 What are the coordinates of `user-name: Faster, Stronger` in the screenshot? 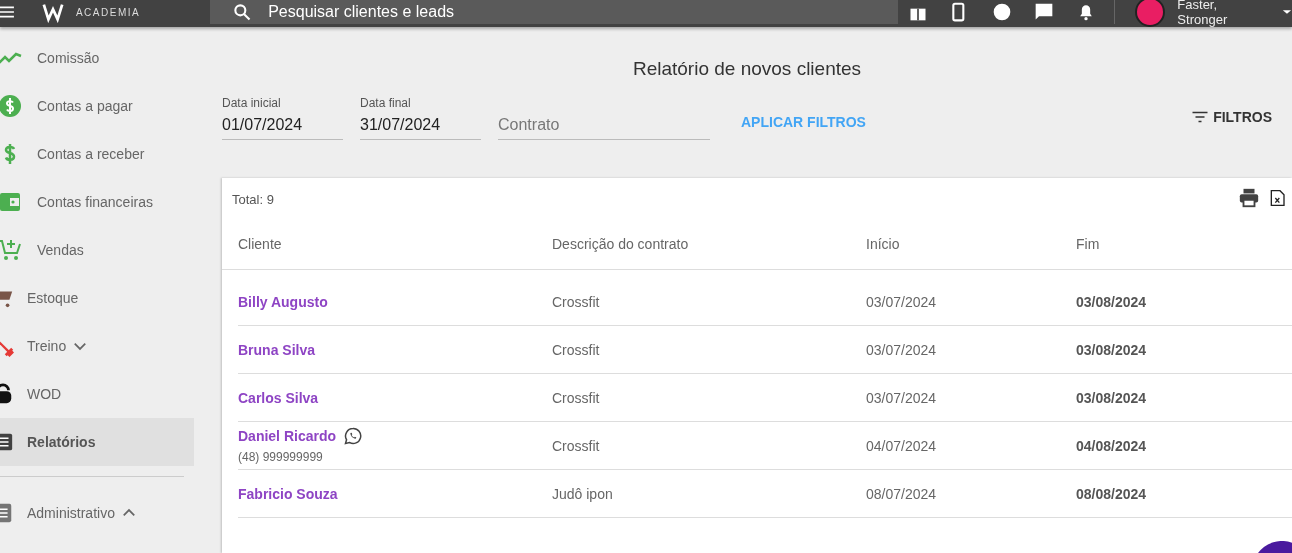 It's located at (1203, 13).